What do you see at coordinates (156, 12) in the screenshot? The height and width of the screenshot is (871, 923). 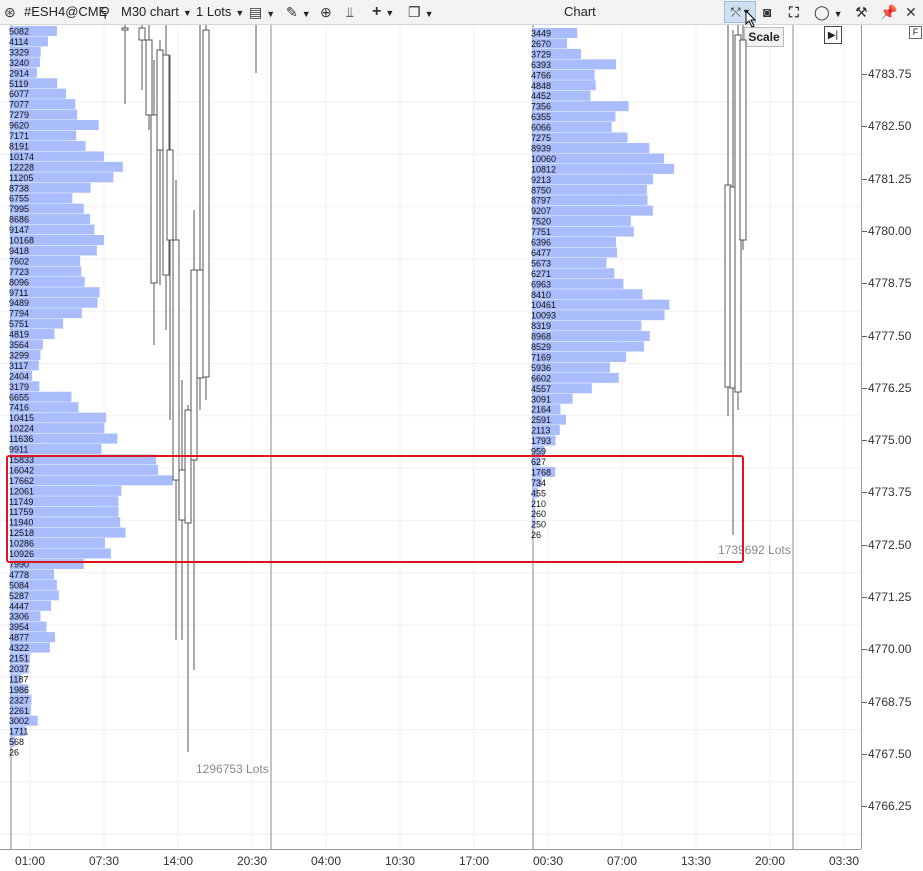 I see `timeframe-selector: M30 chart ▼` at bounding box center [156, 12].